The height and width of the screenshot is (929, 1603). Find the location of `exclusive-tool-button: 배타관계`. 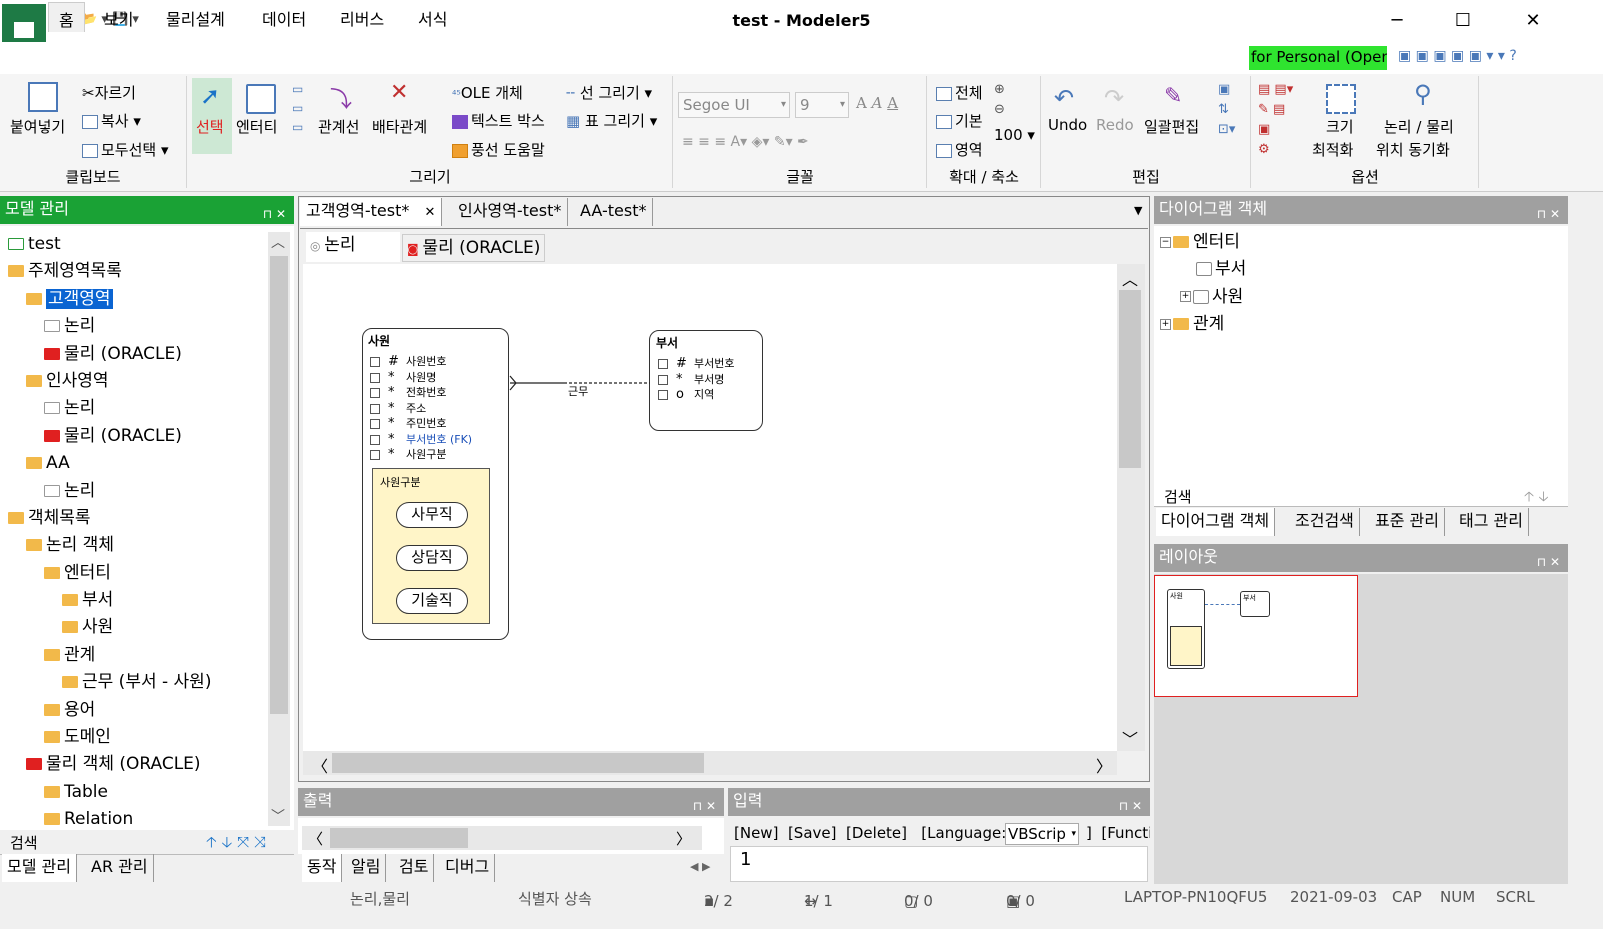

exclusive-tool-button: 배타관계 is located at coordinates (399, 126).